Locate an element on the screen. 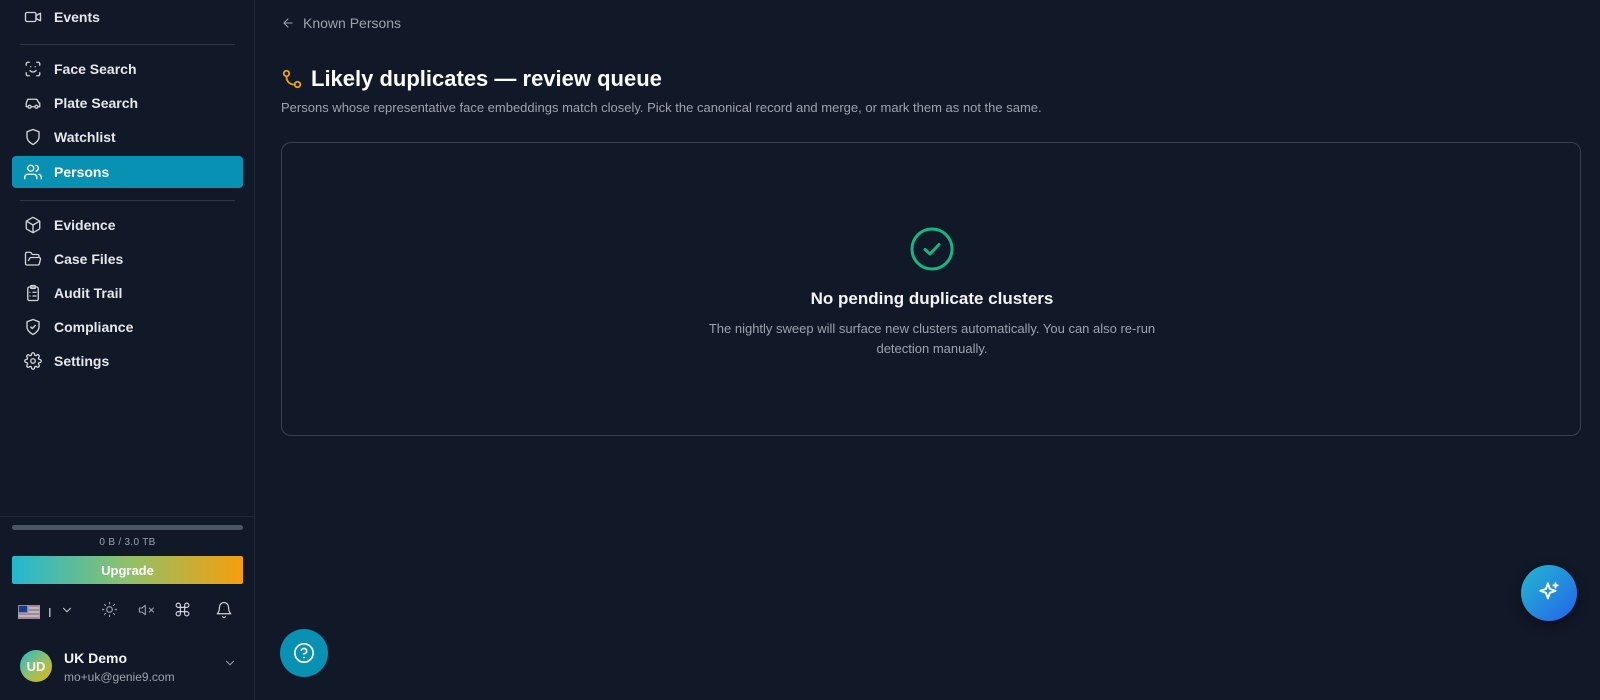  command-icon is located at coordinates (182, 612).